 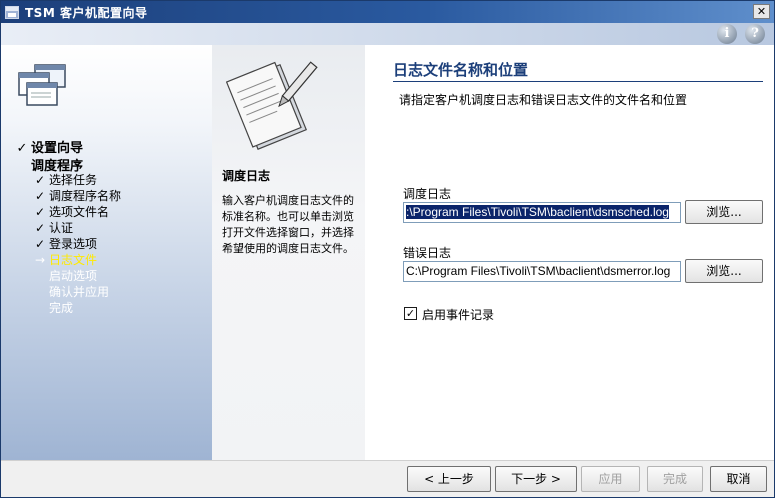 I want to click on nav-step-label: 选项文件名, so click(x=79, y=212).